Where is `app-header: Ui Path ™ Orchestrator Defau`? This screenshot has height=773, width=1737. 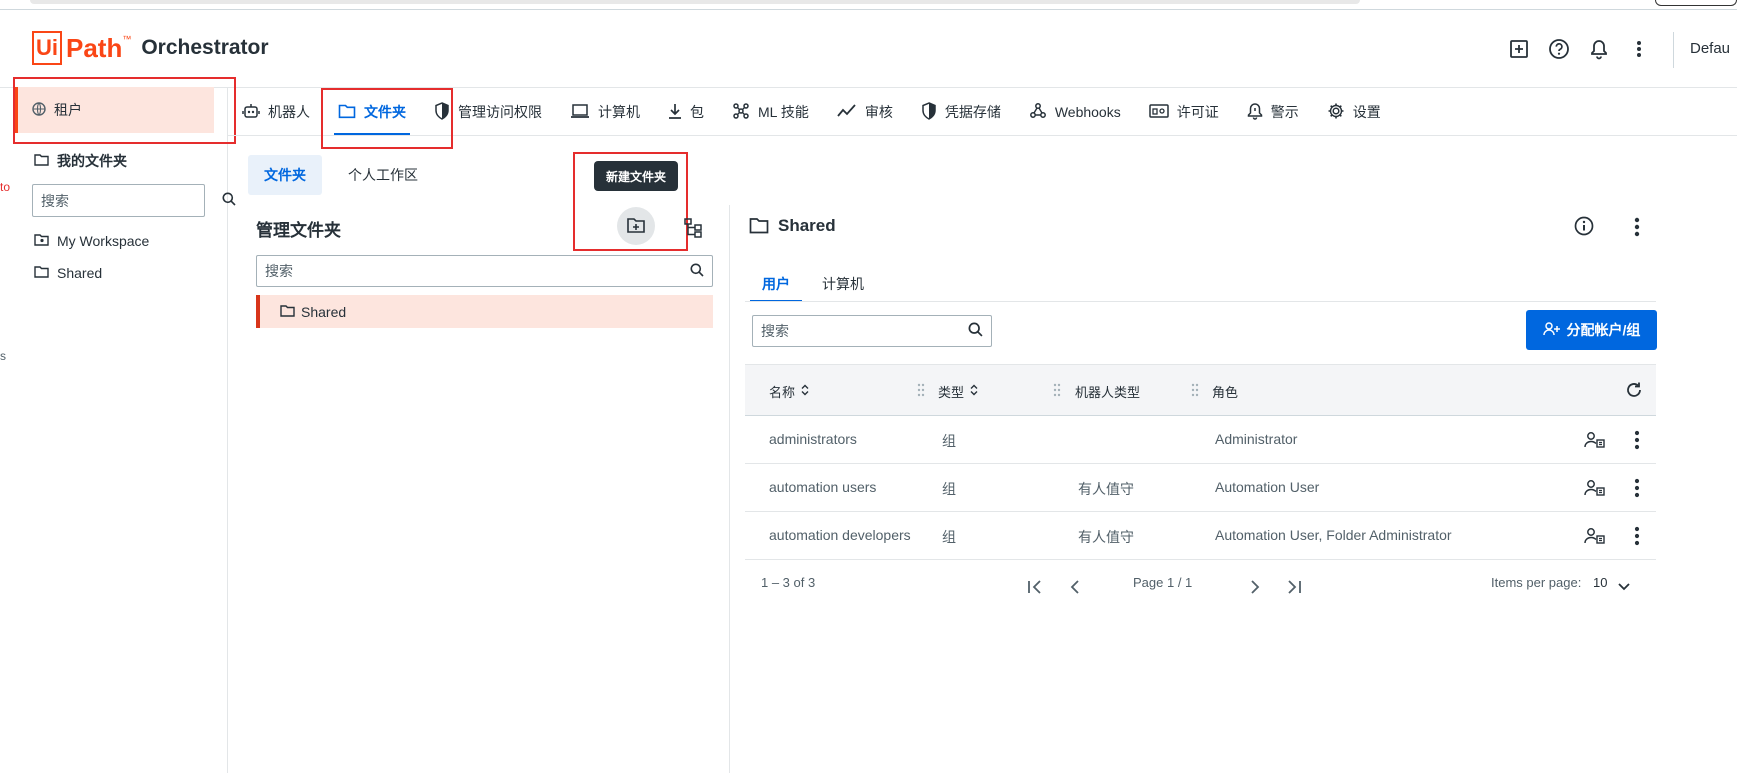
app-header: Ui Path ™ Orchestrator Defau is located at coordinates (868, 49).